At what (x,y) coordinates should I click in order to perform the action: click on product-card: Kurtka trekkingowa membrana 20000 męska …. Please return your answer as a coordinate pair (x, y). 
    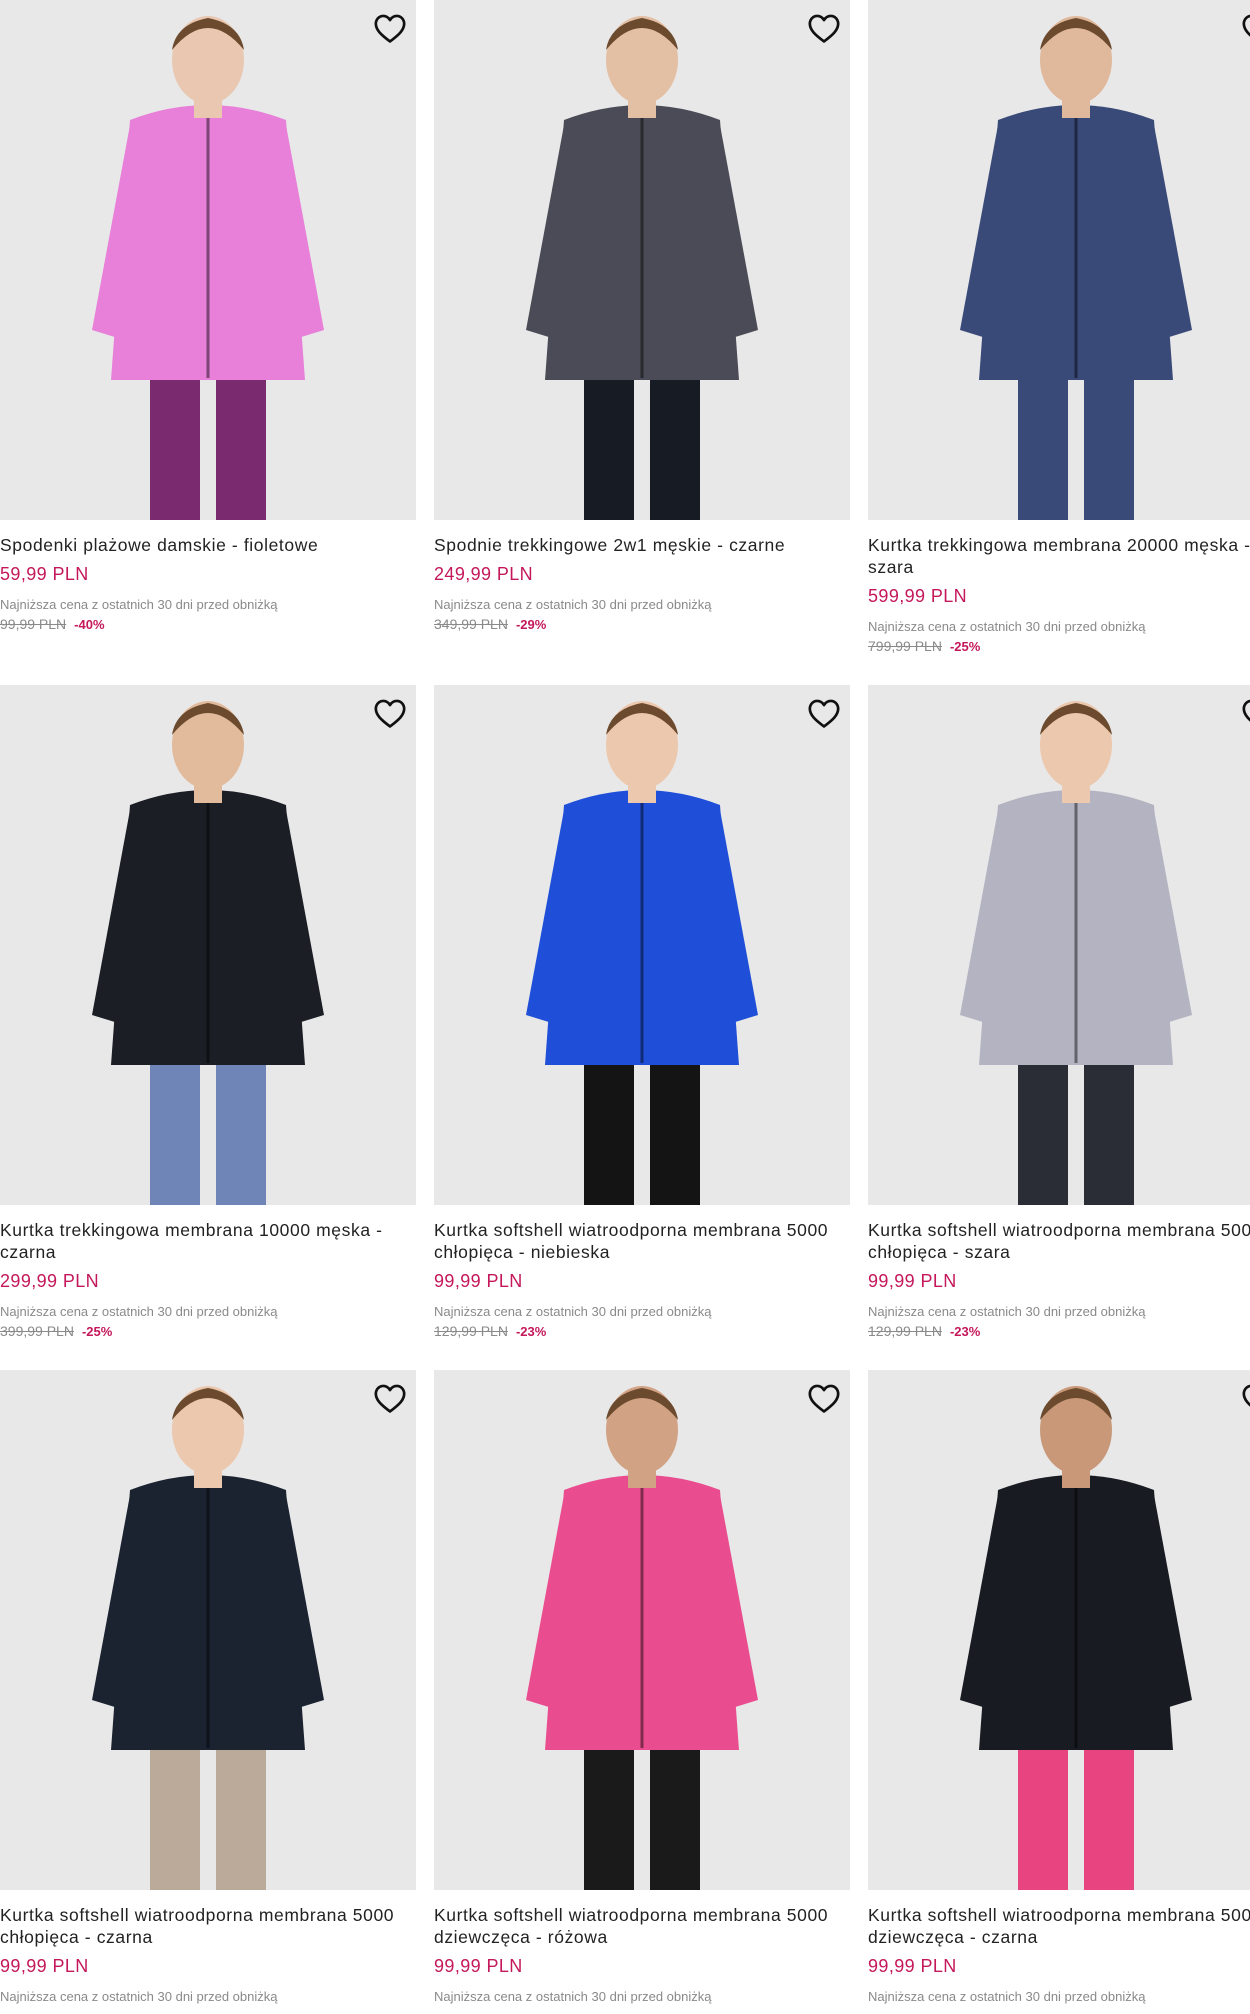
    Looking at the image, I should click on (1059, 327).